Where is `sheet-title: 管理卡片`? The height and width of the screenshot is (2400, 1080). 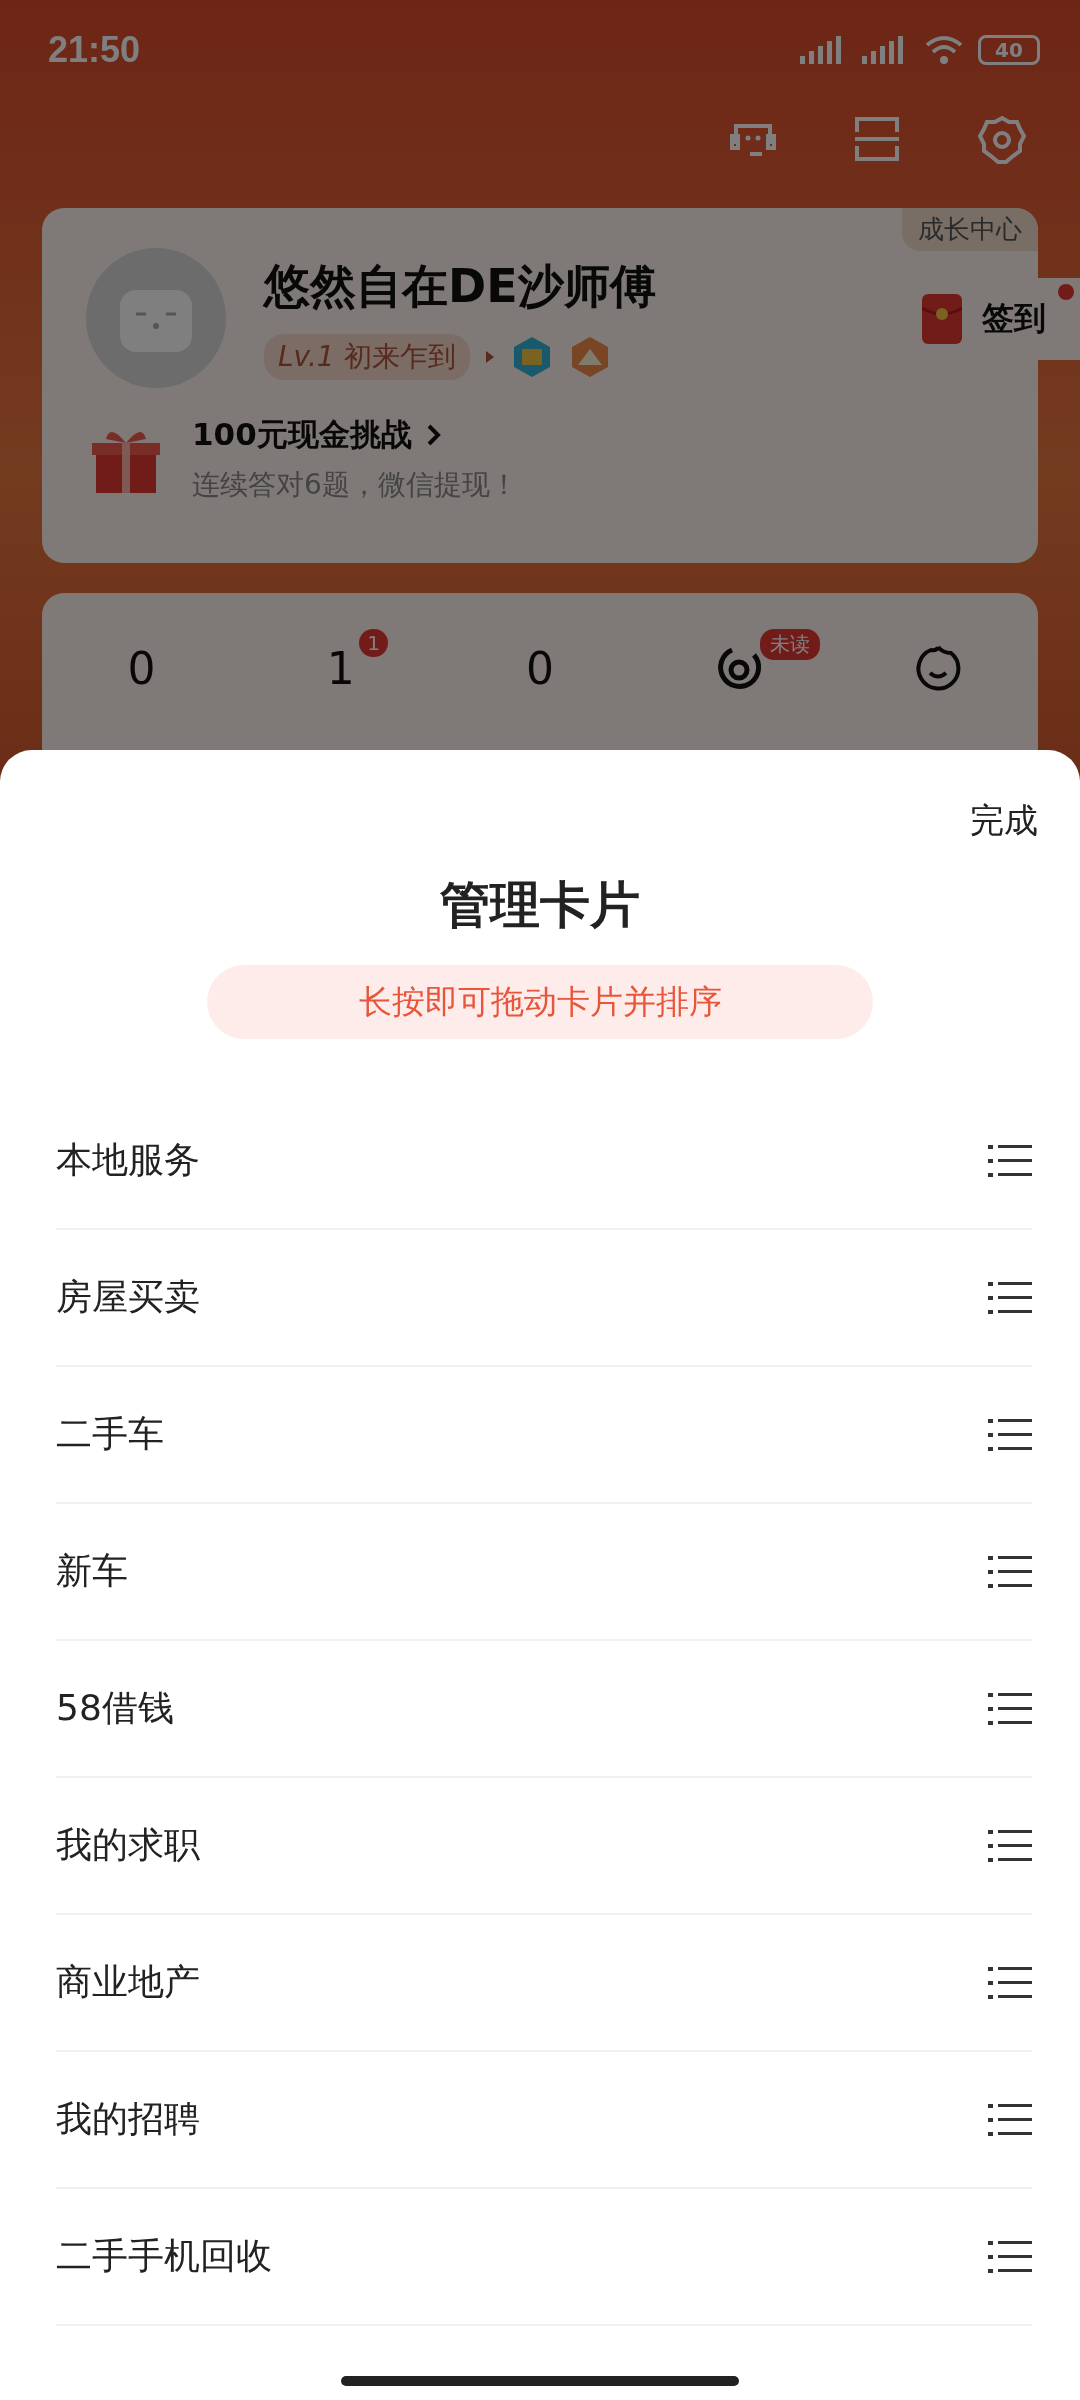 sheet-title: 管理卡片 is located at coordinates (540, 905).